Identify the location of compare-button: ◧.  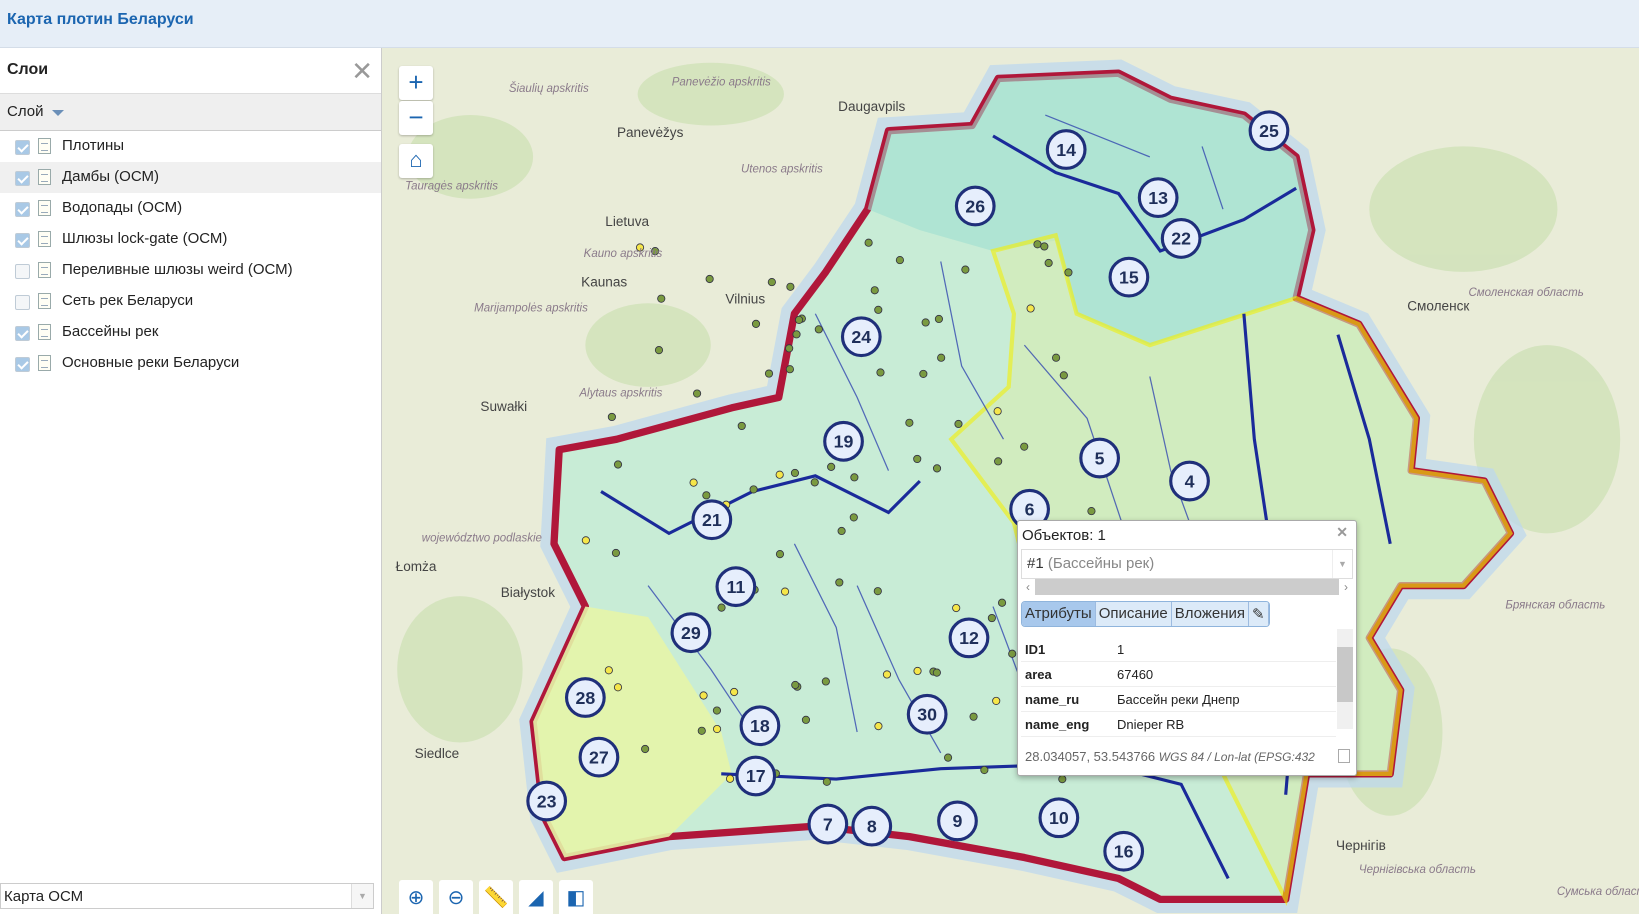
(576, 897).